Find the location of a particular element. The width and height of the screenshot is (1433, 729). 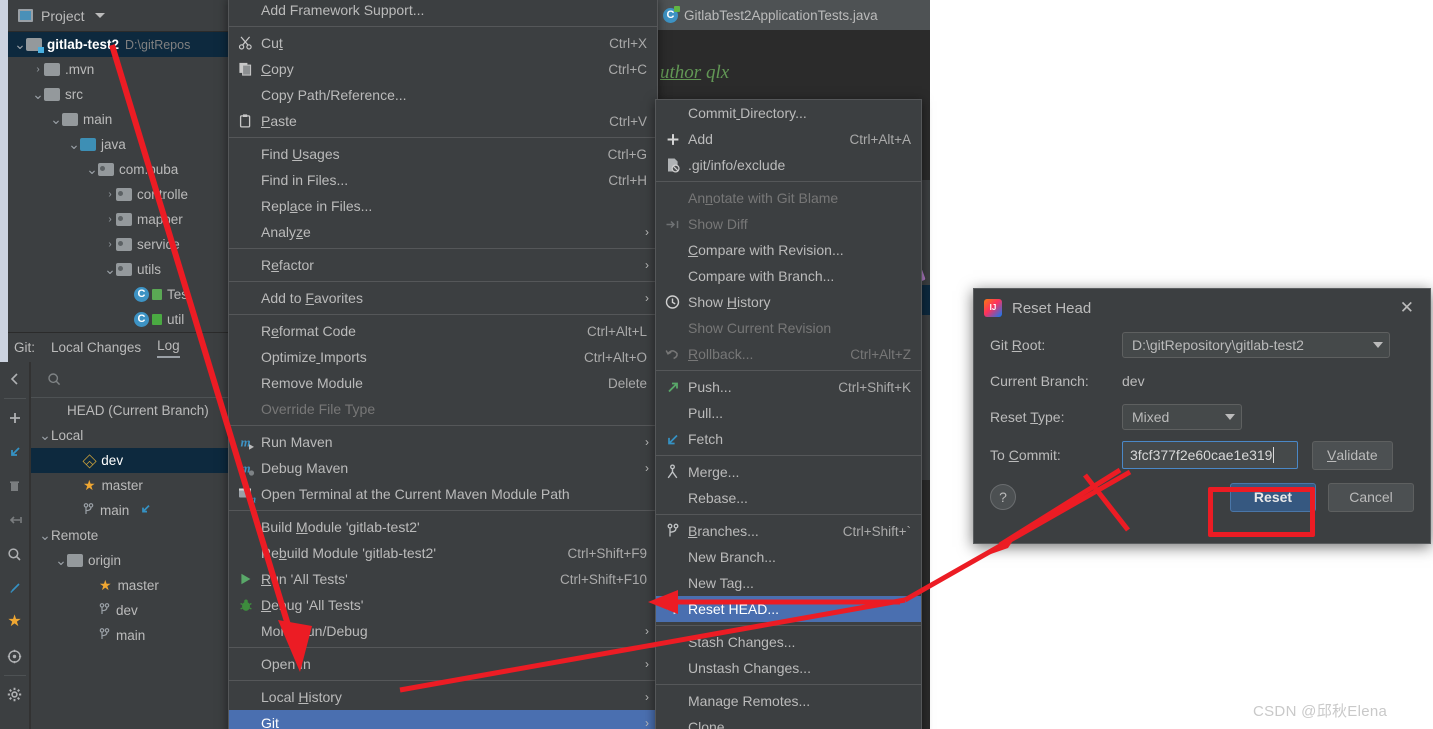

reset-button: Reset is located at coordinates (1273, 497).